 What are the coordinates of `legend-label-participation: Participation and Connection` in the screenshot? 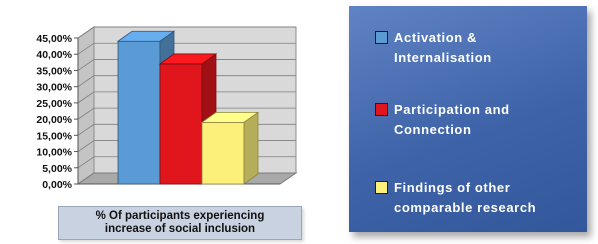 It's located at (452, 119).